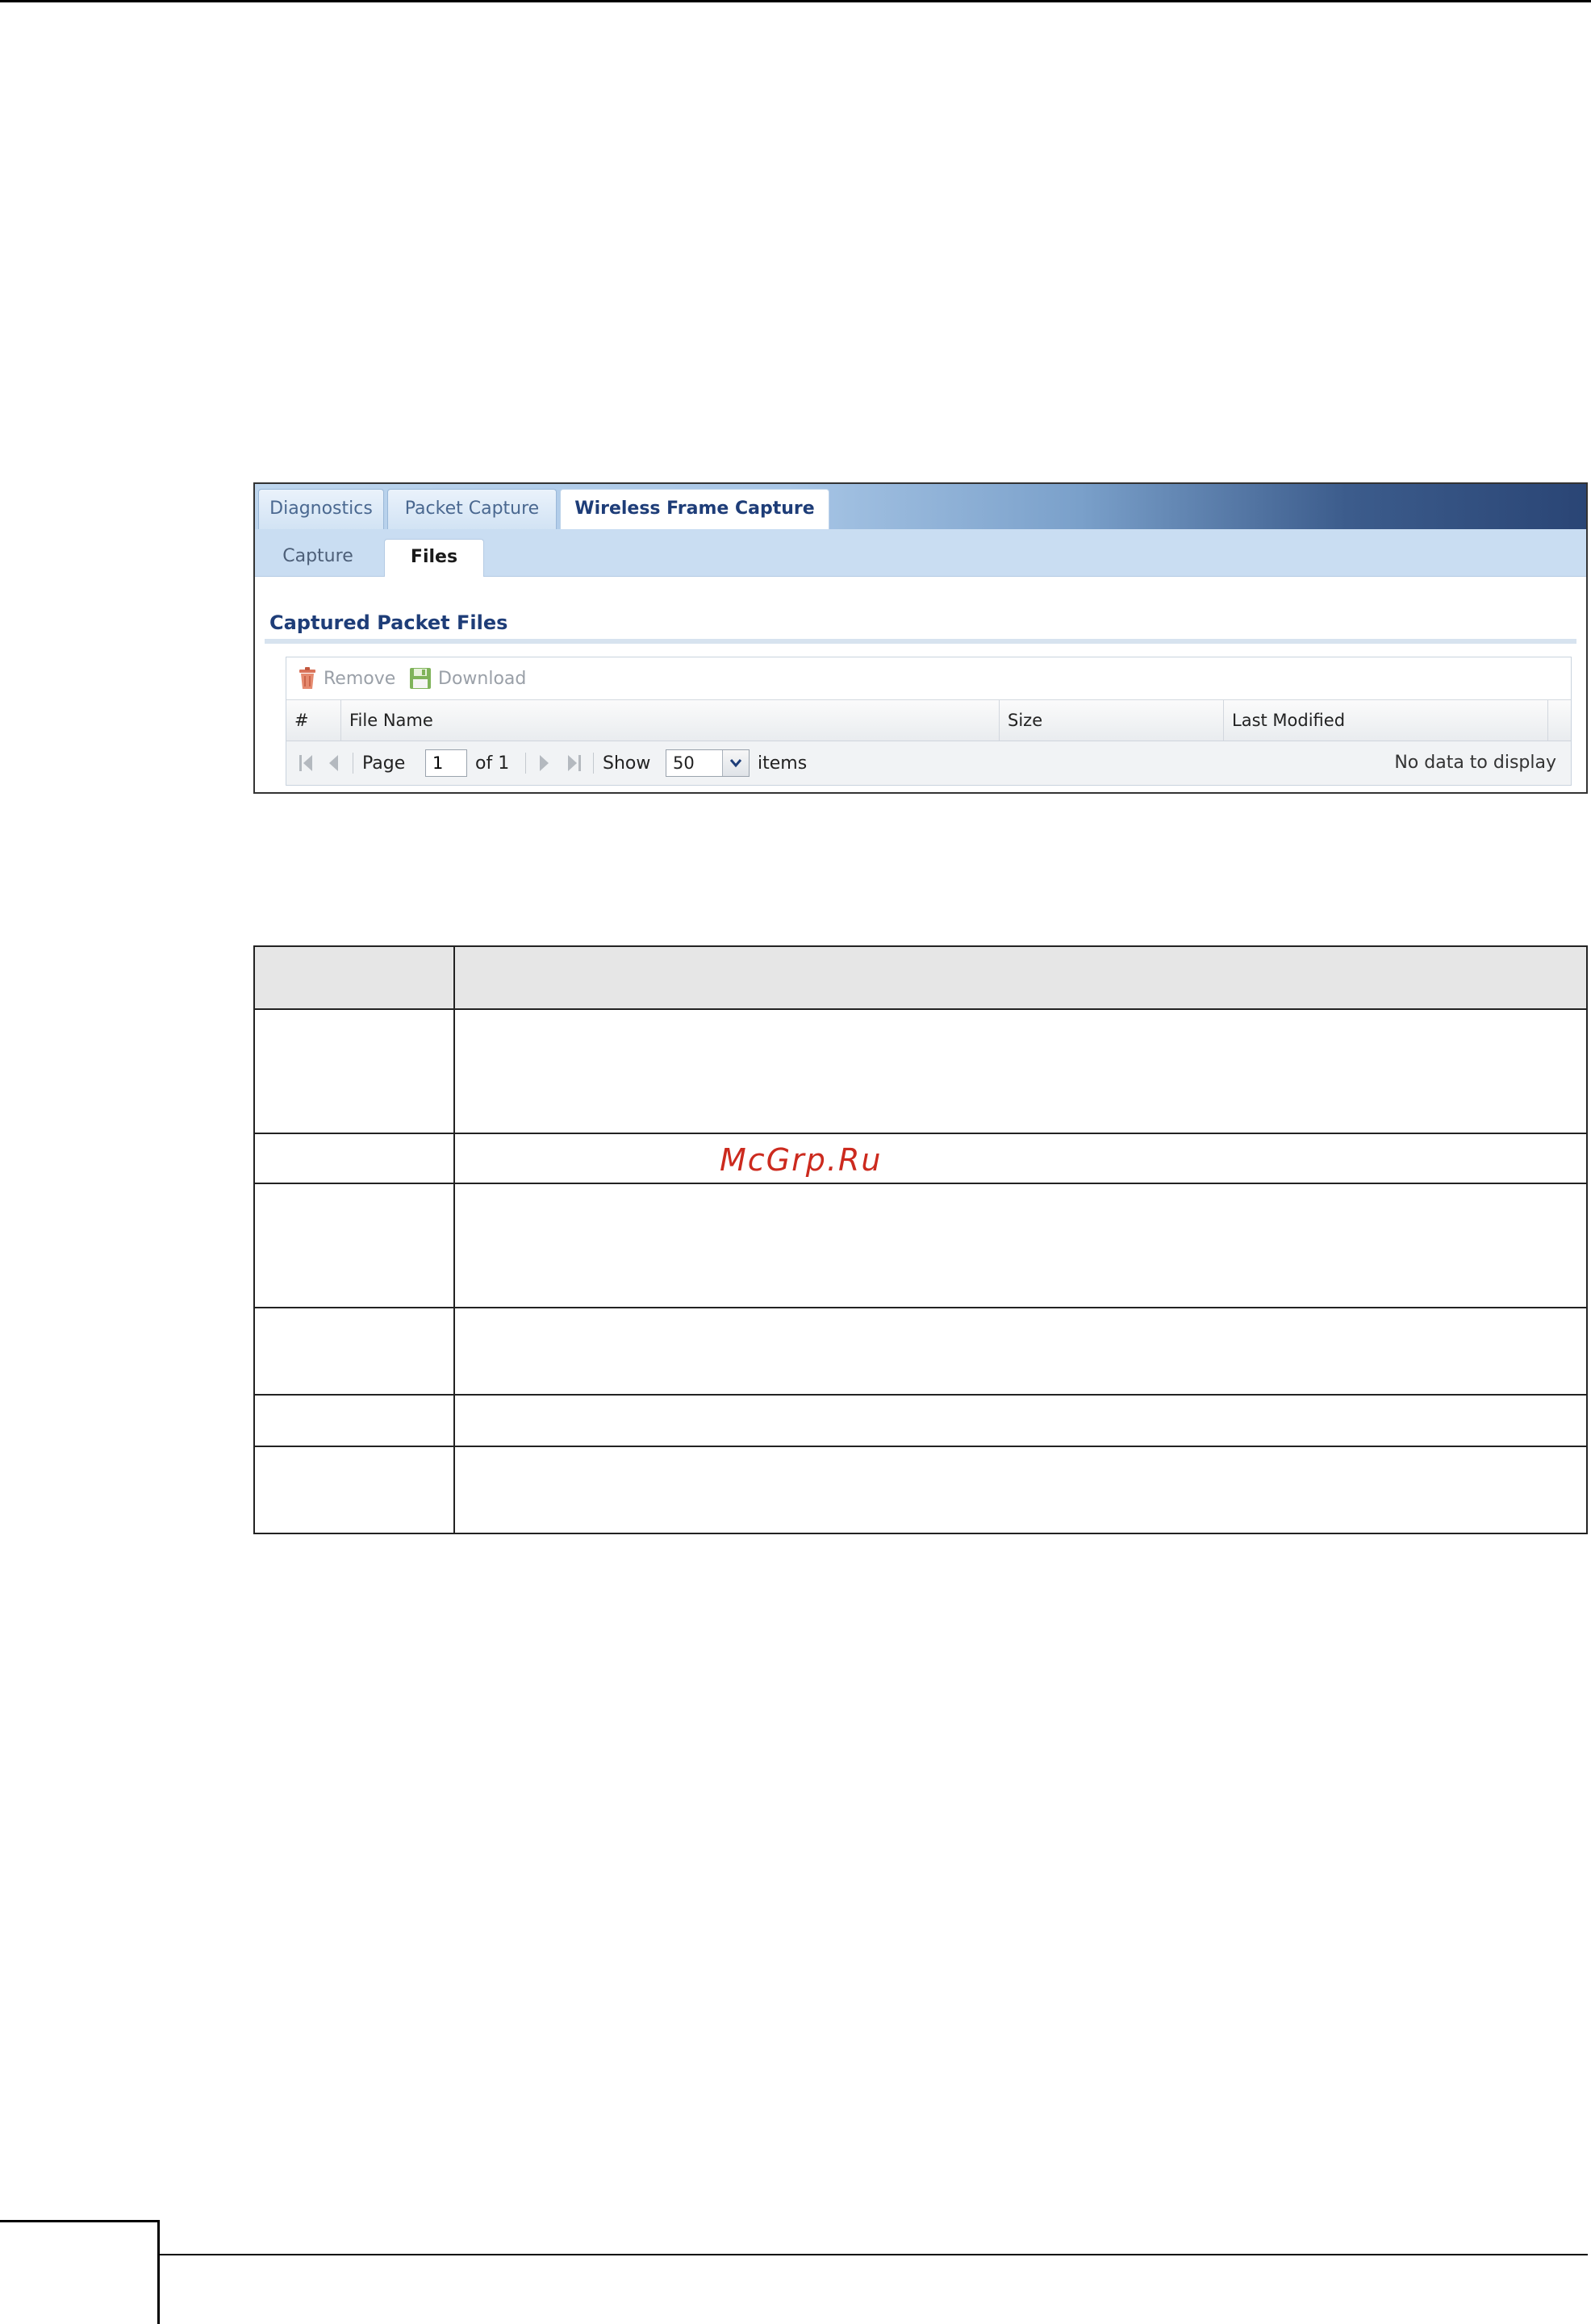  What do you see at coordinates (671, 720) in the screenshot?
I see `column-header-file-name: File Name` at bounding box center [671, 720].